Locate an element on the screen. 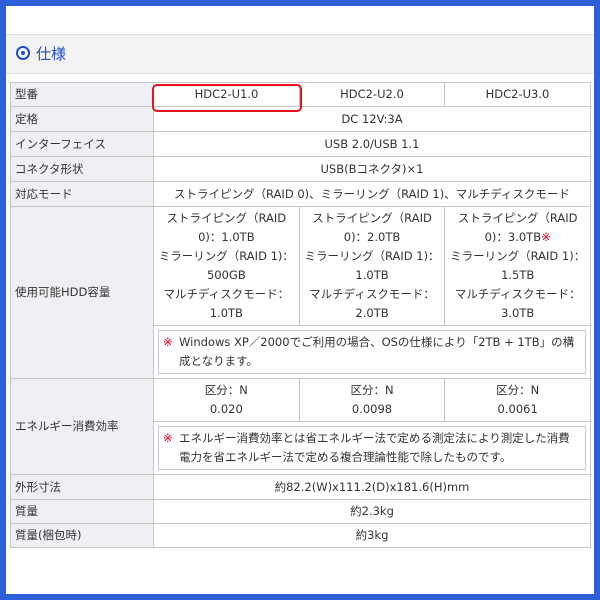 The width and height of the screenshot is (600, 600). energy-grid: 区分：N 0.020 区分：N 0.0098 区分：N 0.0061 is located at coordinates (372, 400).